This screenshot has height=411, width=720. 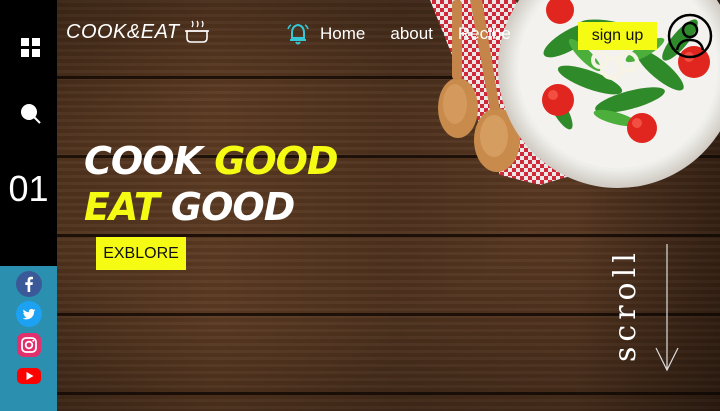 I want to click on facebook-icon, so click(x=29, y=284).